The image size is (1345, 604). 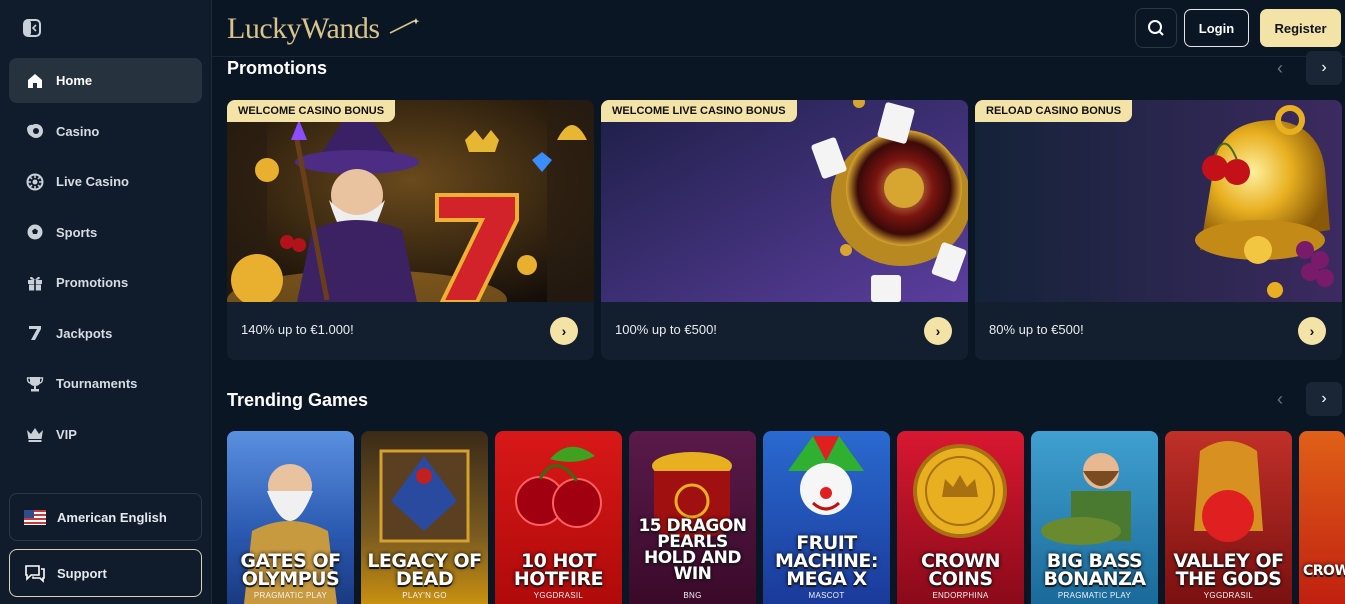 I want to click on trending-prev-button: ‹, so click(x=1280, y=399).